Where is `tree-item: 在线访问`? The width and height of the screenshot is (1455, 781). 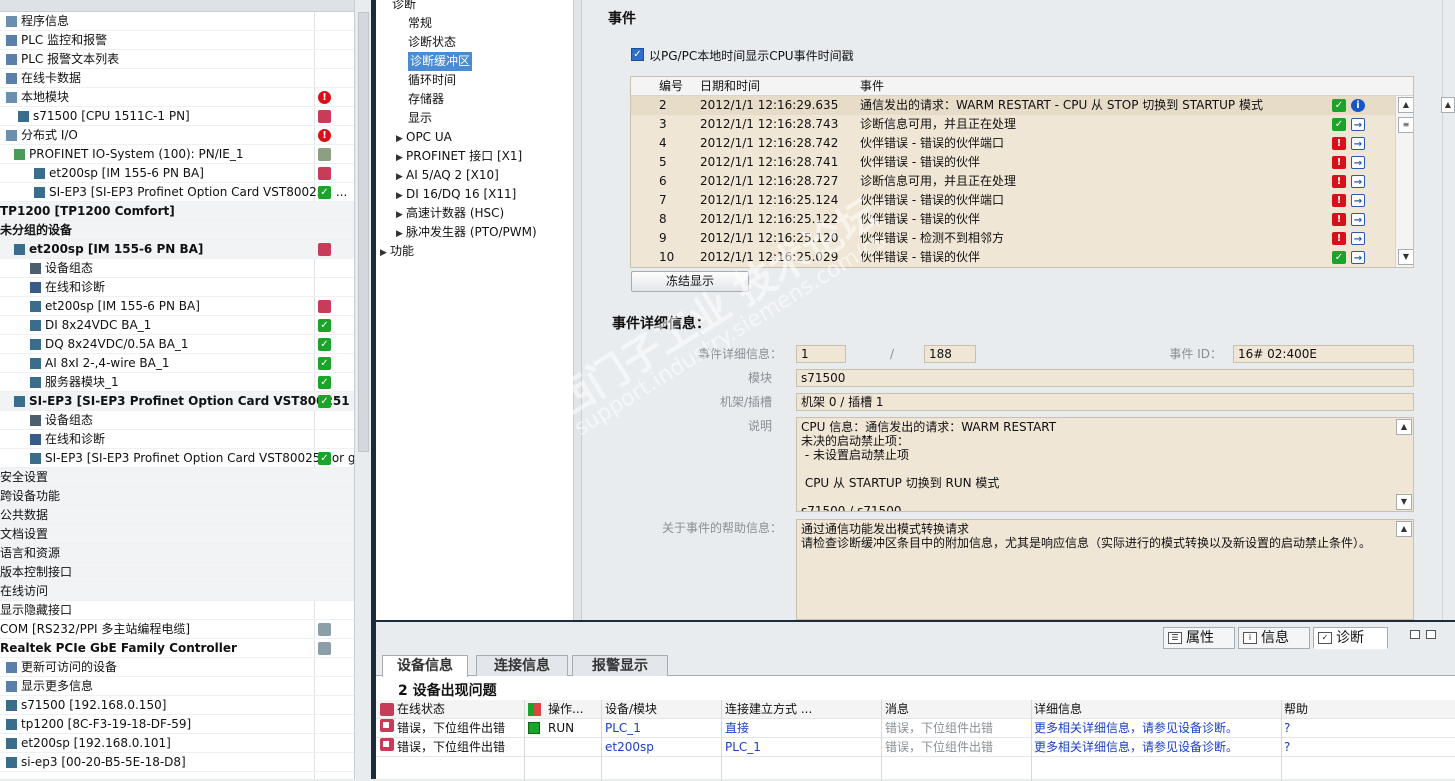 tree-item: 在线访问 is located at coordinates (177, 591).